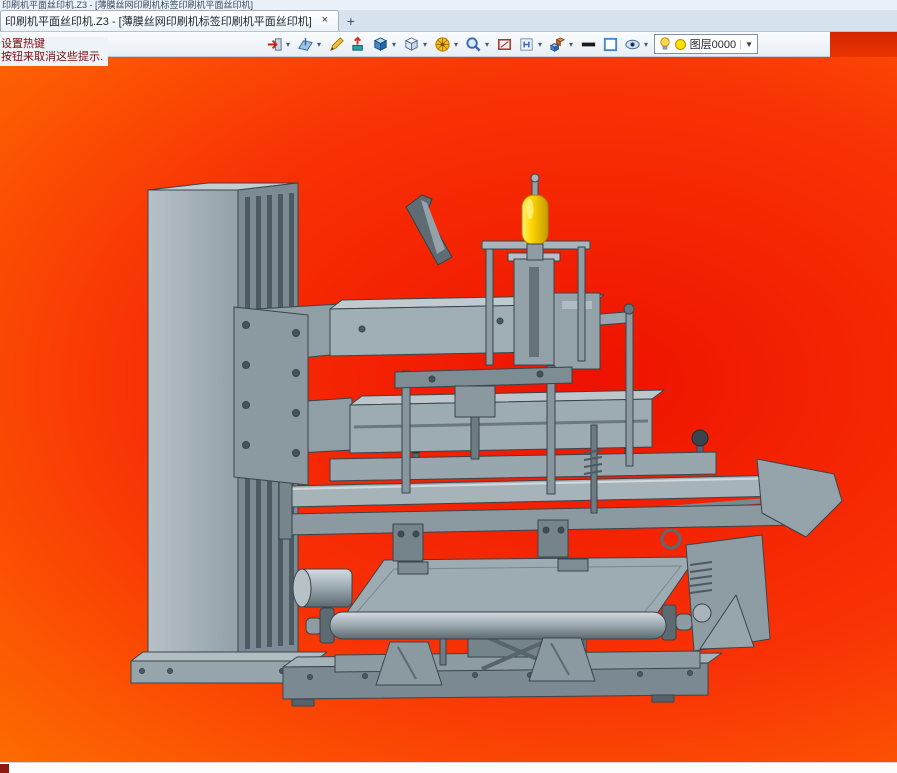  I want to click on status-corner-mark, so click(4, 768).